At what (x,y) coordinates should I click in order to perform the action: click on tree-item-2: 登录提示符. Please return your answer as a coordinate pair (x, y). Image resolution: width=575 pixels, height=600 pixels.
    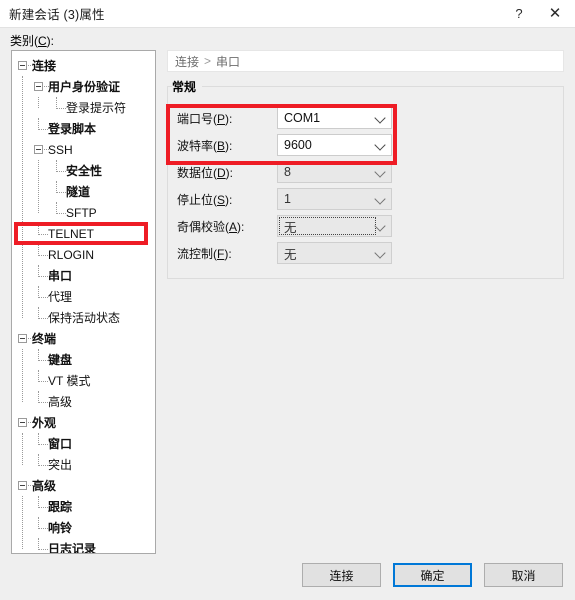
    Looking at the image, I should click on (83, 107).